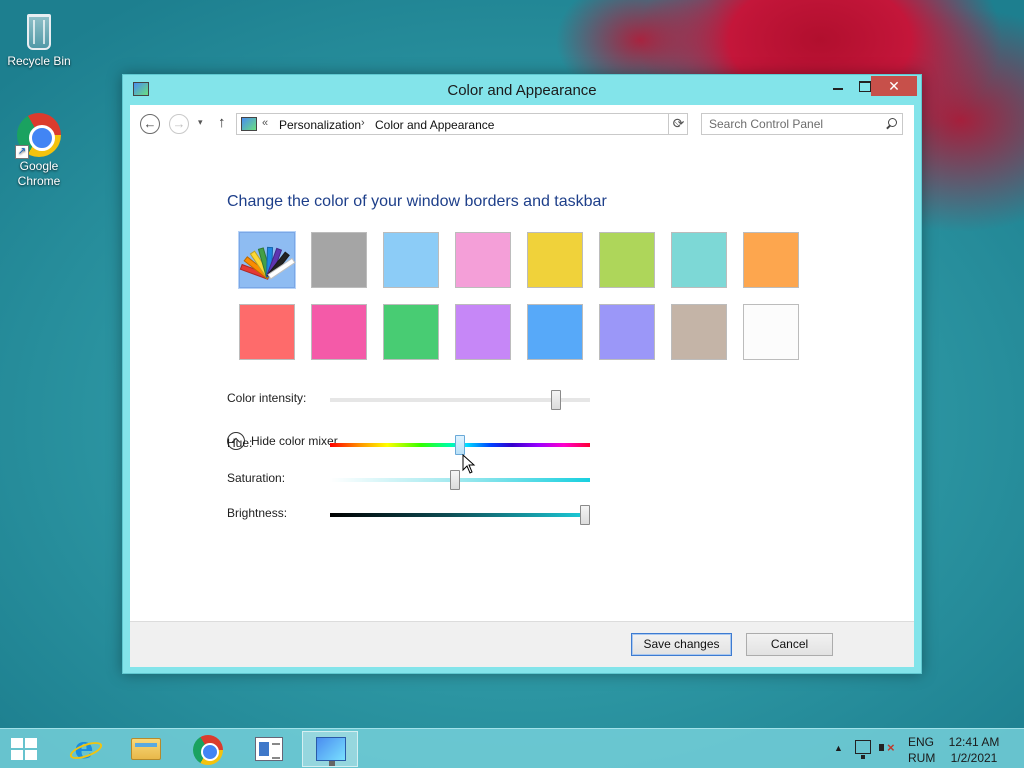 The image size is (1024, 768). Describe the element at coordinates (974, 742) in the screenshot. I see `clock-time: 12:41 AM` at that location.